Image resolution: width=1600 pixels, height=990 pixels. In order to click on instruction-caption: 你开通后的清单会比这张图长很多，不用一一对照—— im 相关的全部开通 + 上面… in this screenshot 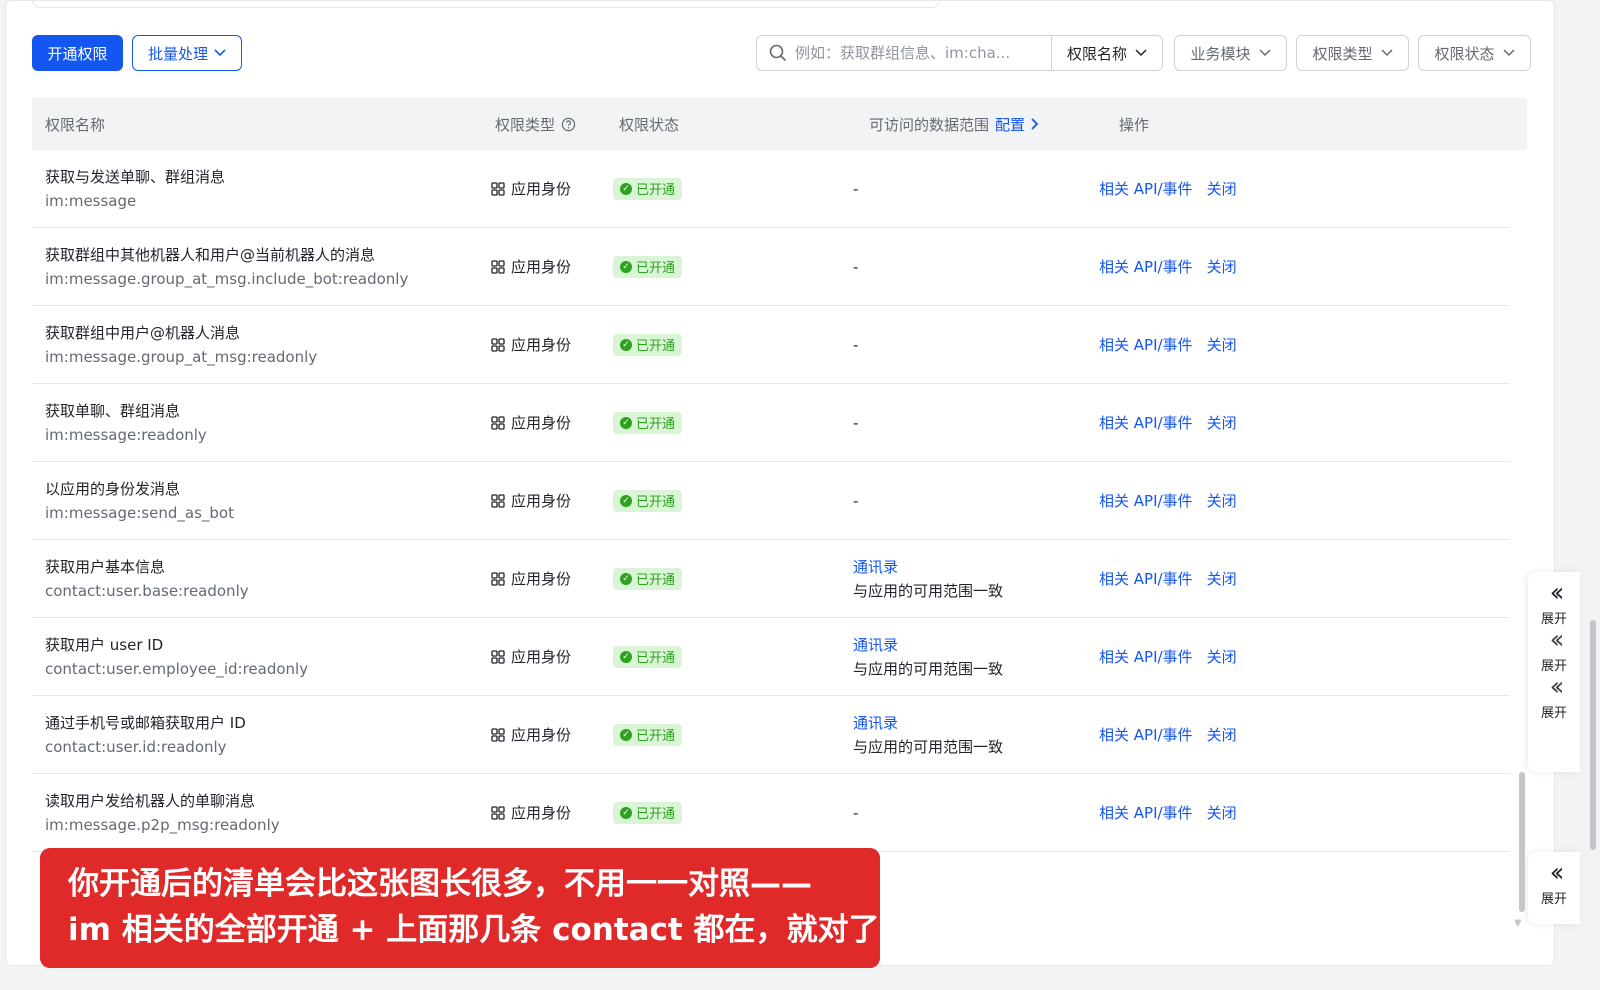, I will do `click(460, 908)`.